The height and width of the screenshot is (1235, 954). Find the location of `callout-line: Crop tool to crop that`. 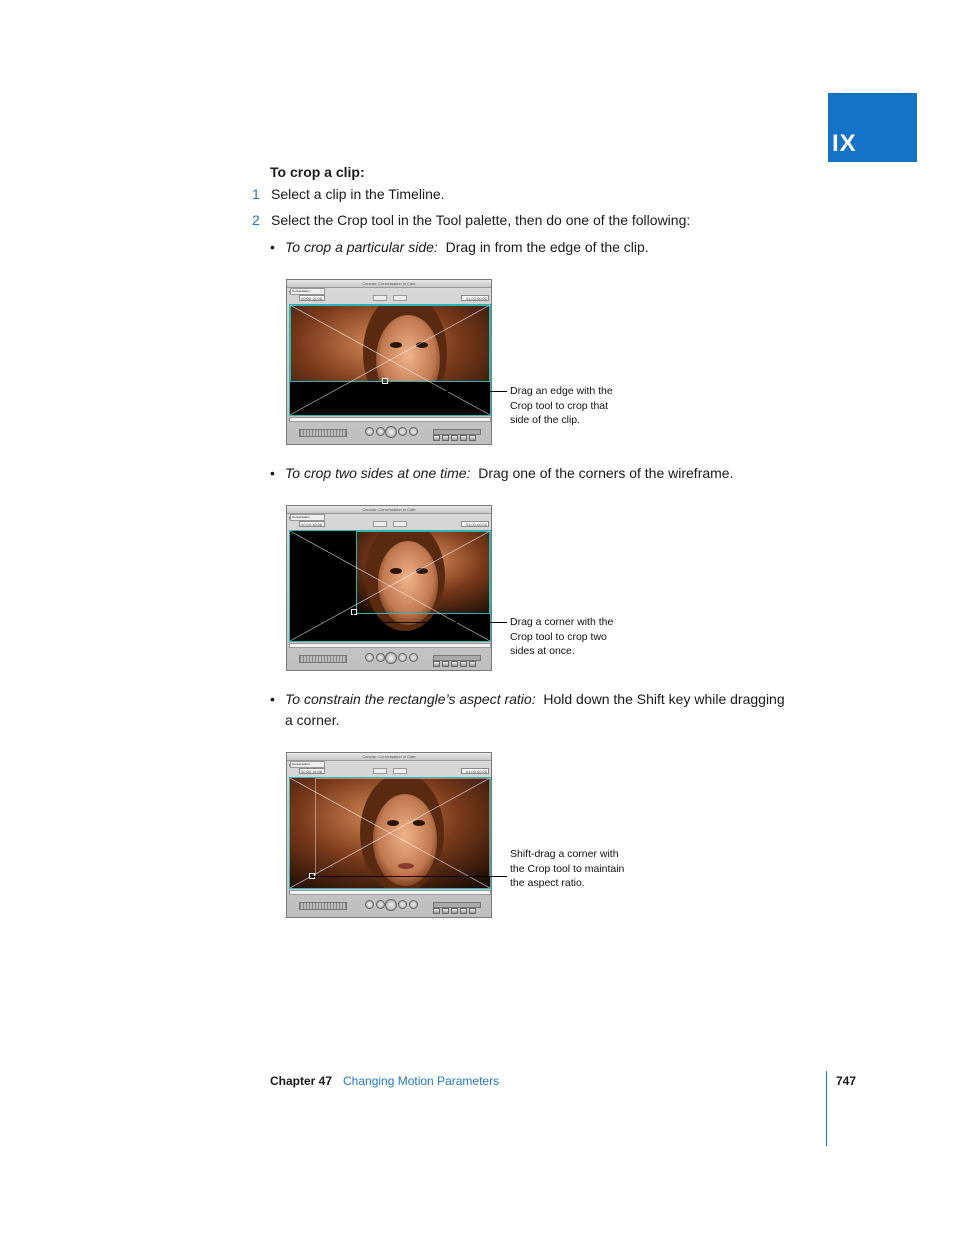

callout-line: Crop tool to crop that is located at coordinates (559, 405).